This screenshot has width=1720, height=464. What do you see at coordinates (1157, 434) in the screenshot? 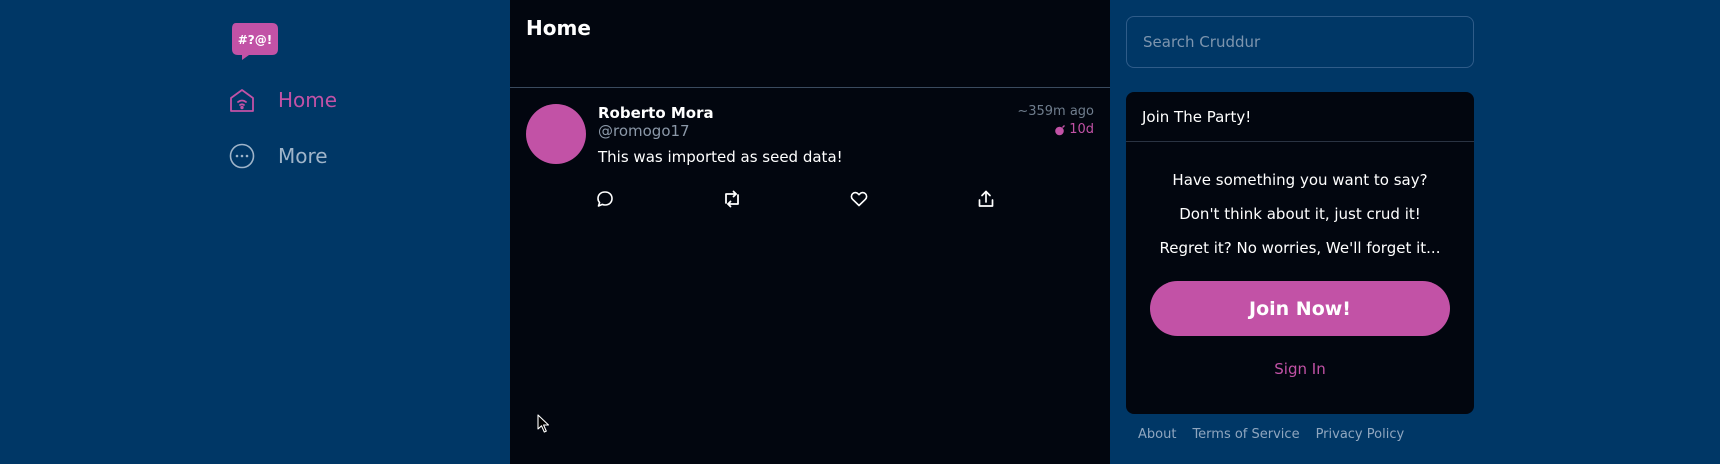
I see `footer-about-link: About` at bounding box center [1157, 434].